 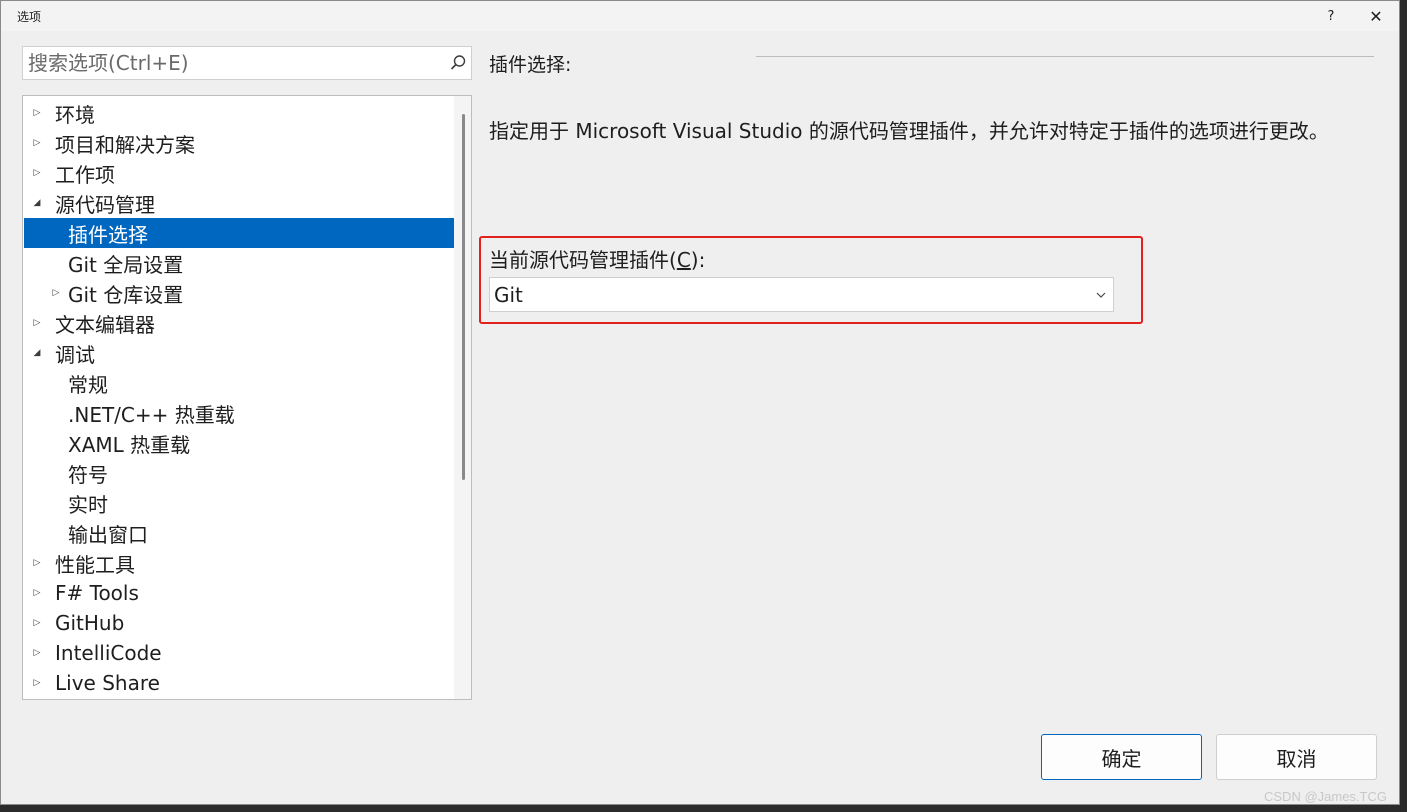 I want to click on watermark-text: CSDN @James.TCG, so click(x=1325, y=796).